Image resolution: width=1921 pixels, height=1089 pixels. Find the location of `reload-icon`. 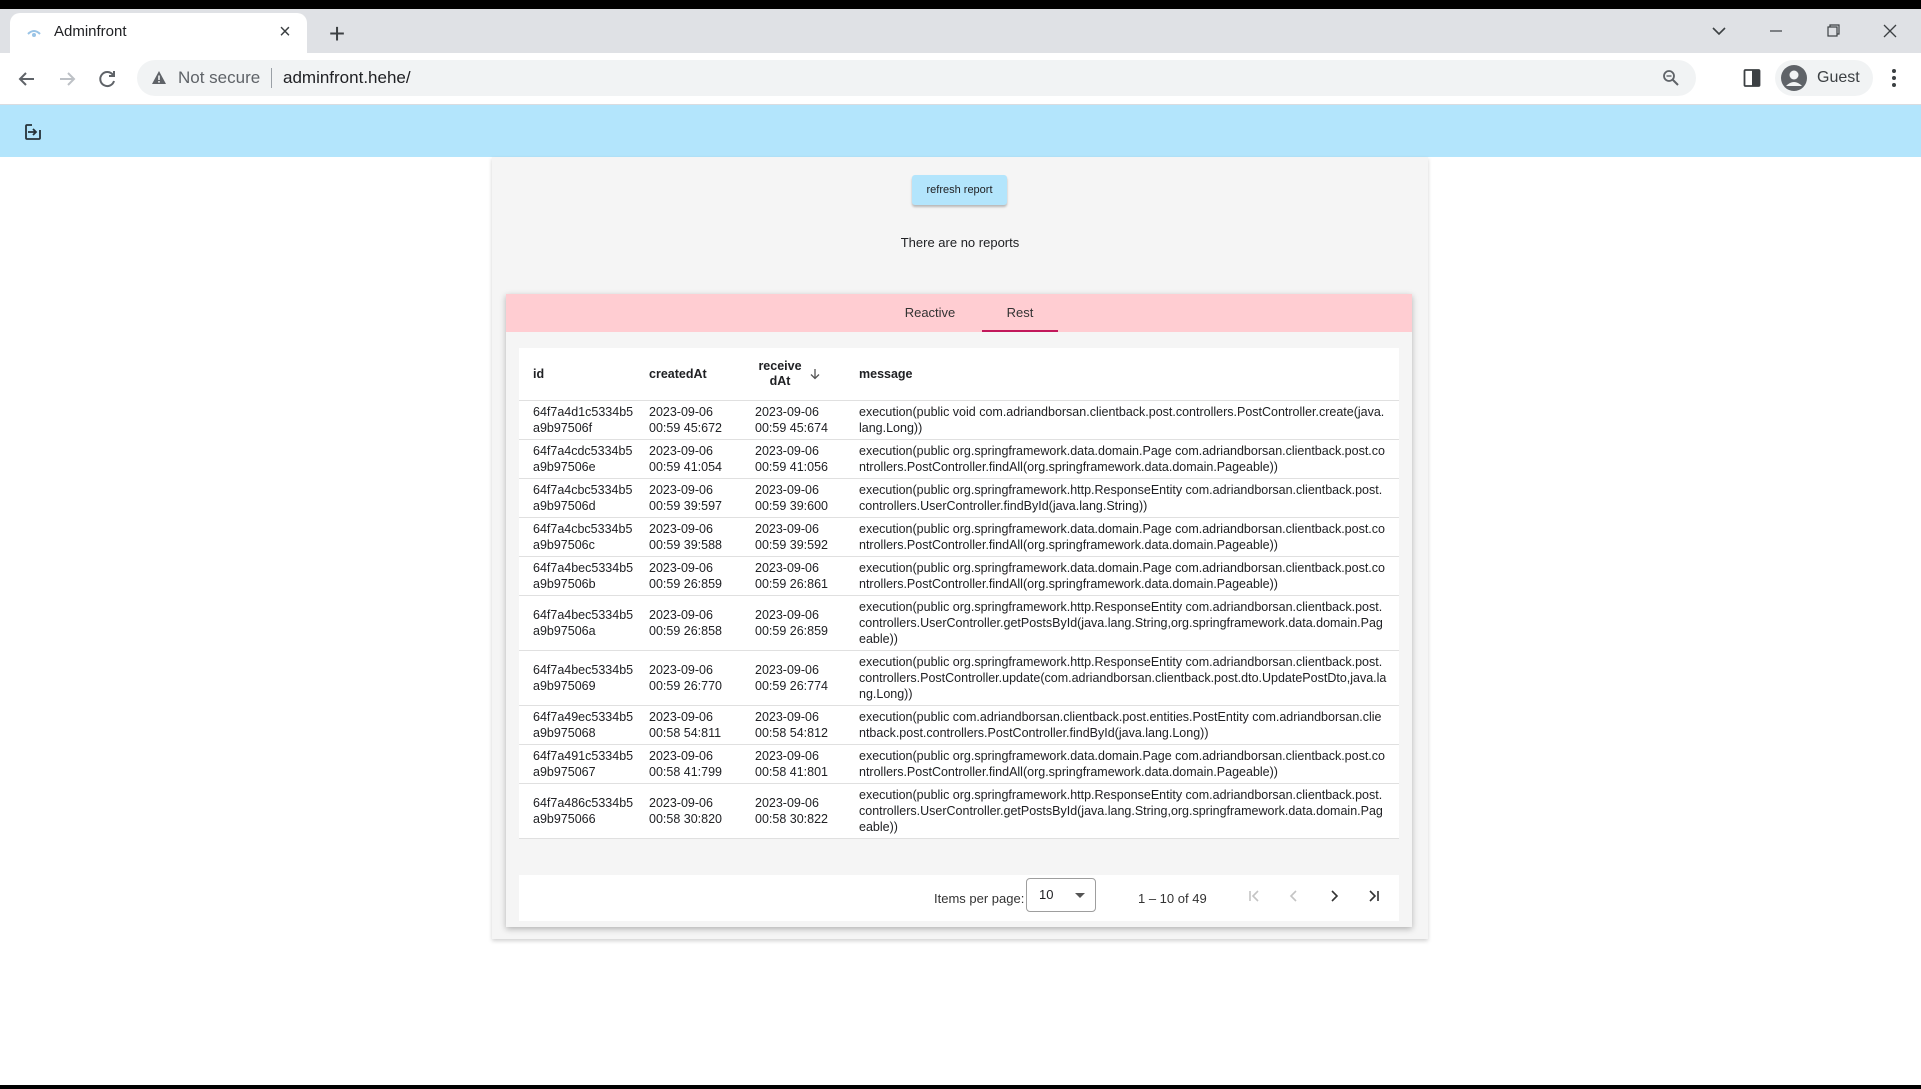

reload-icon is located at coordinates (107, 79).